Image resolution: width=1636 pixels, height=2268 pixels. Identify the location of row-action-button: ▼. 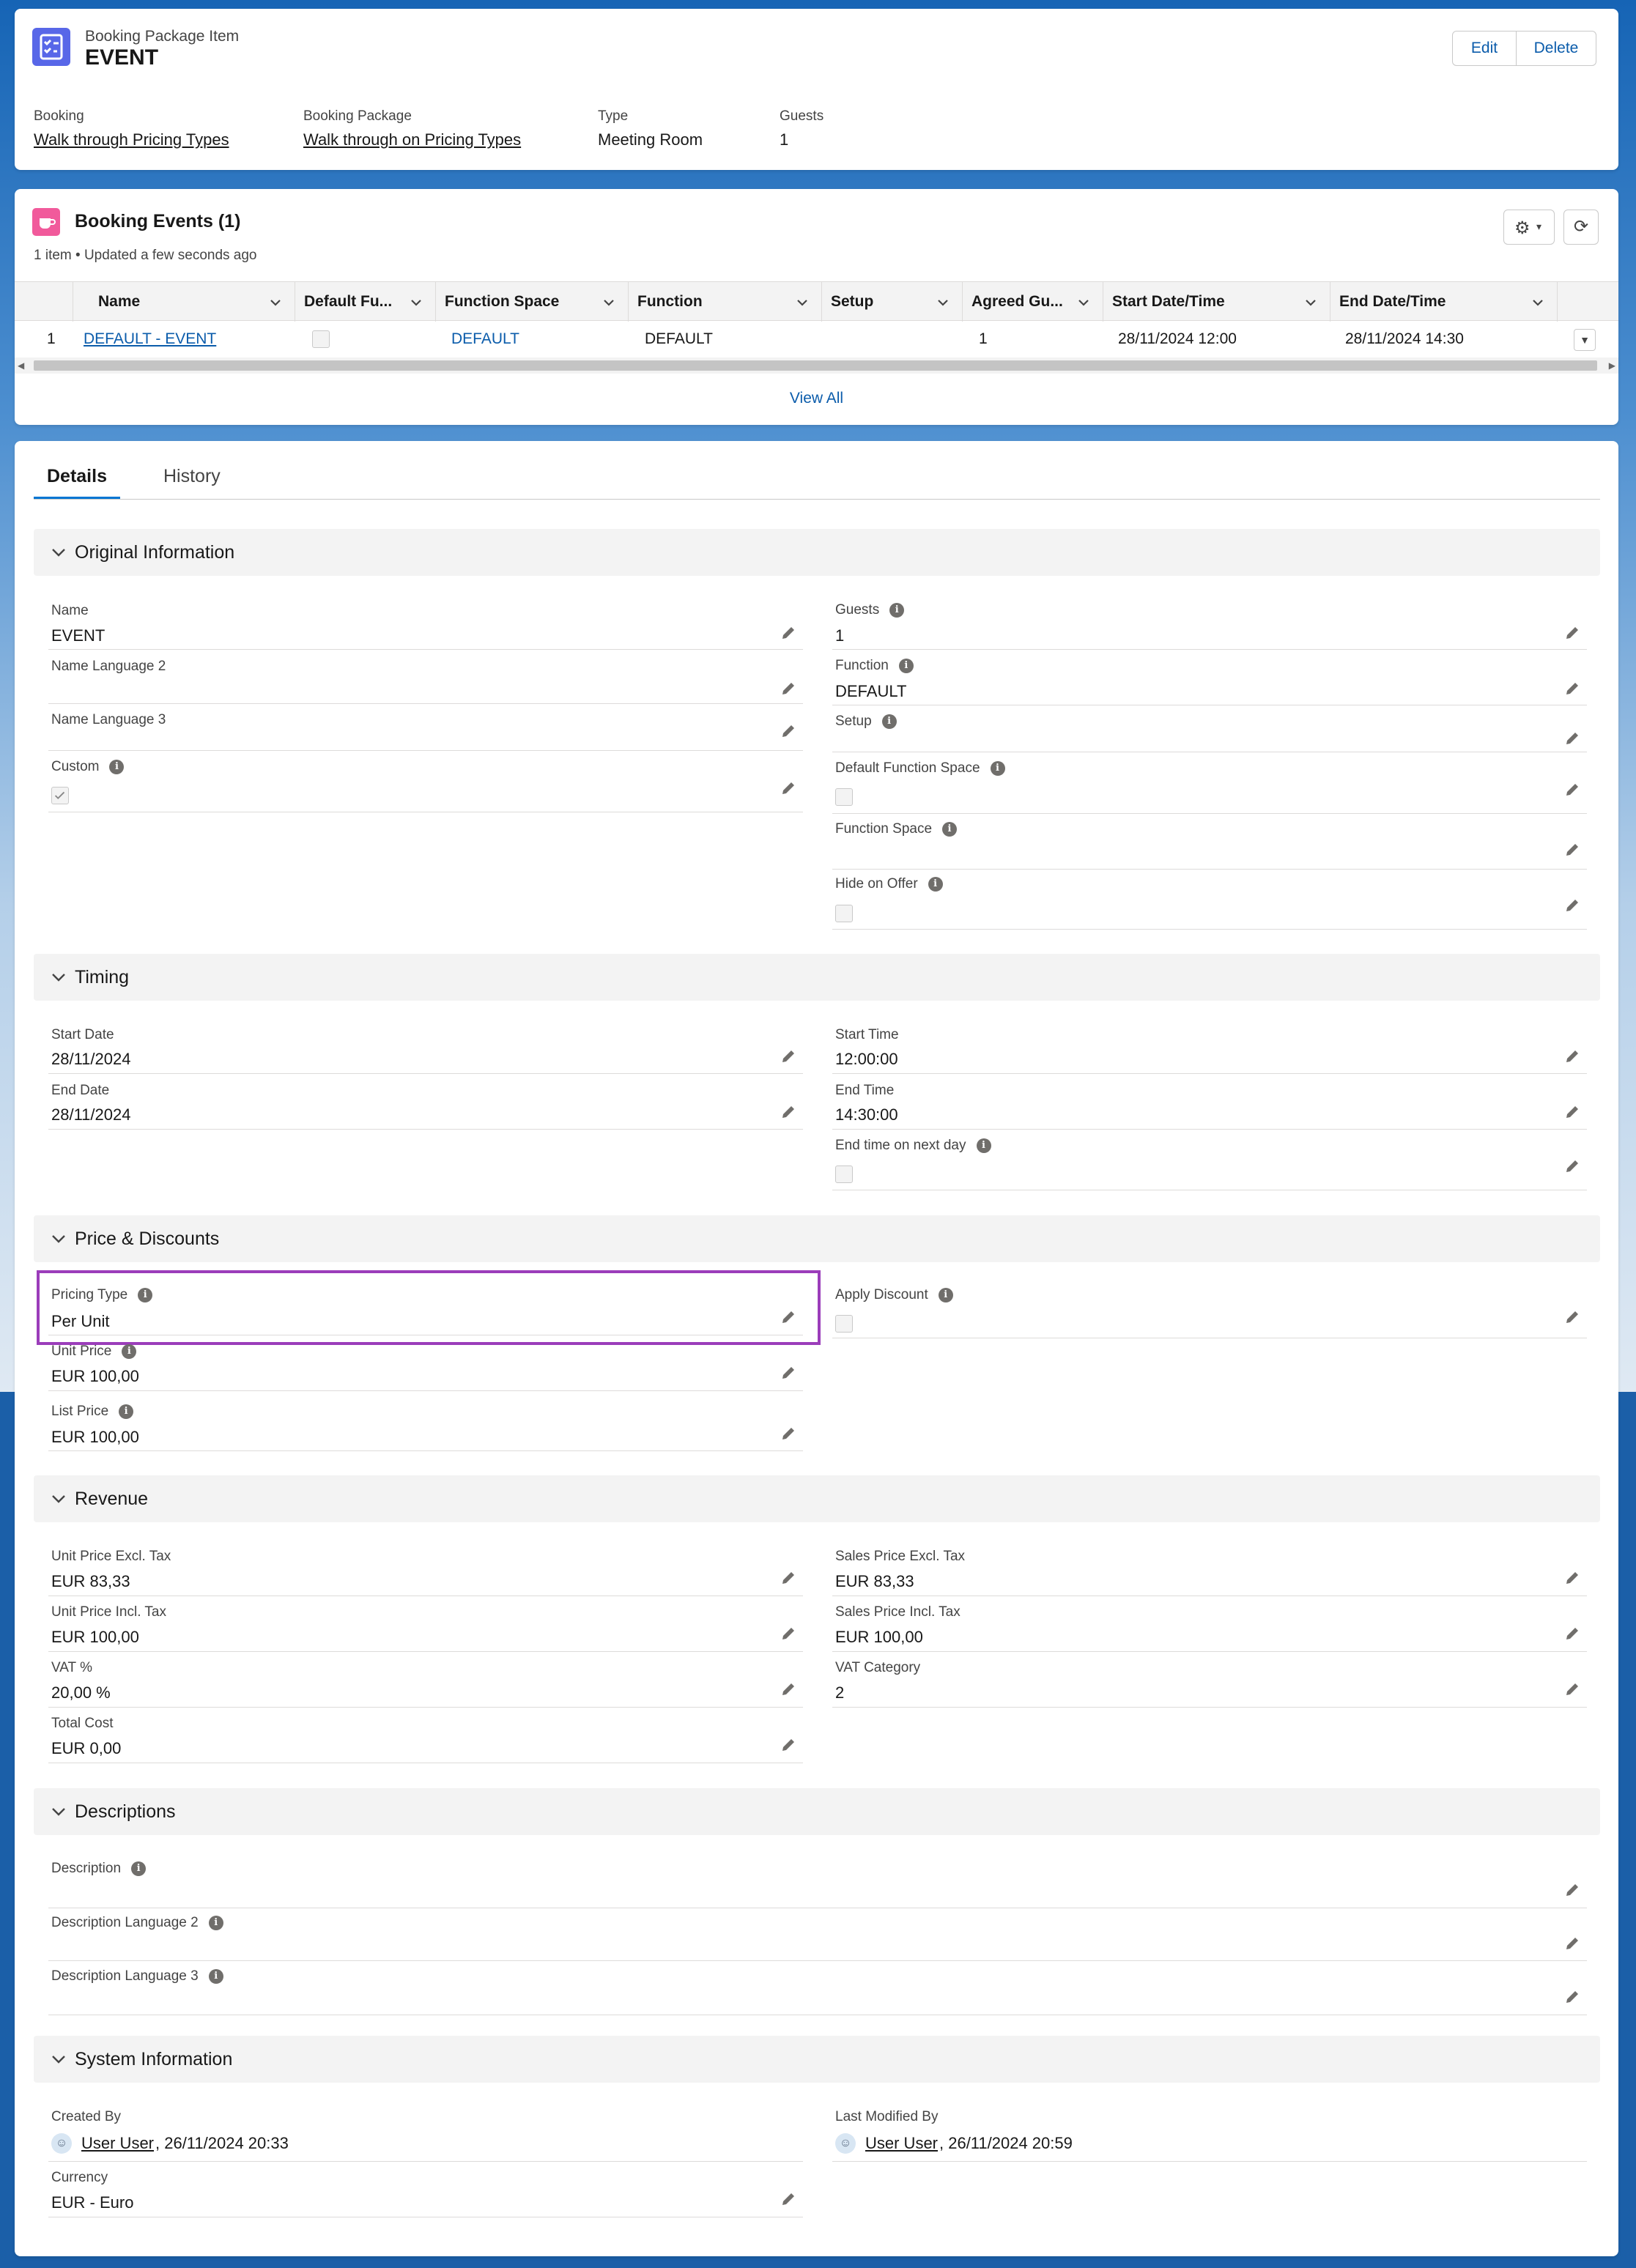
(1585, 340).